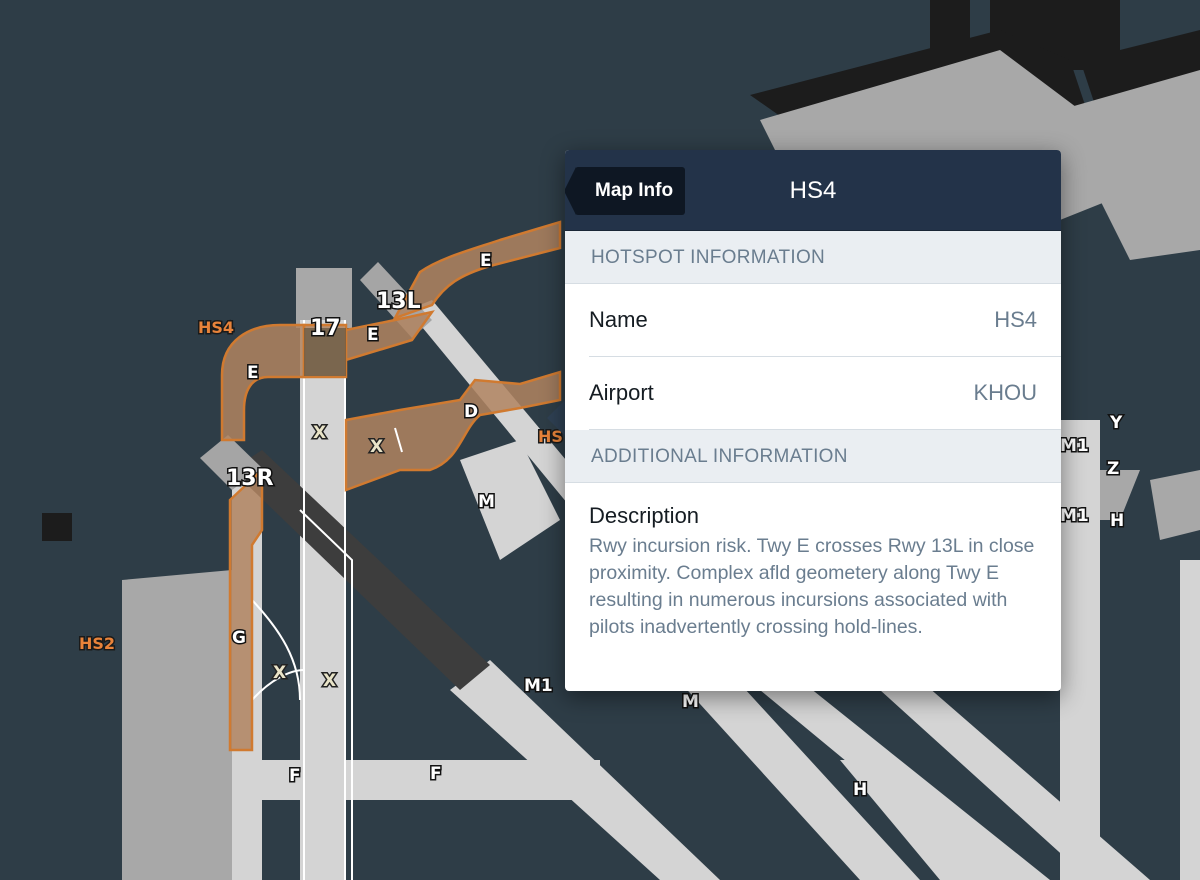  I want to click on description-label: Description, so click(644, 515).